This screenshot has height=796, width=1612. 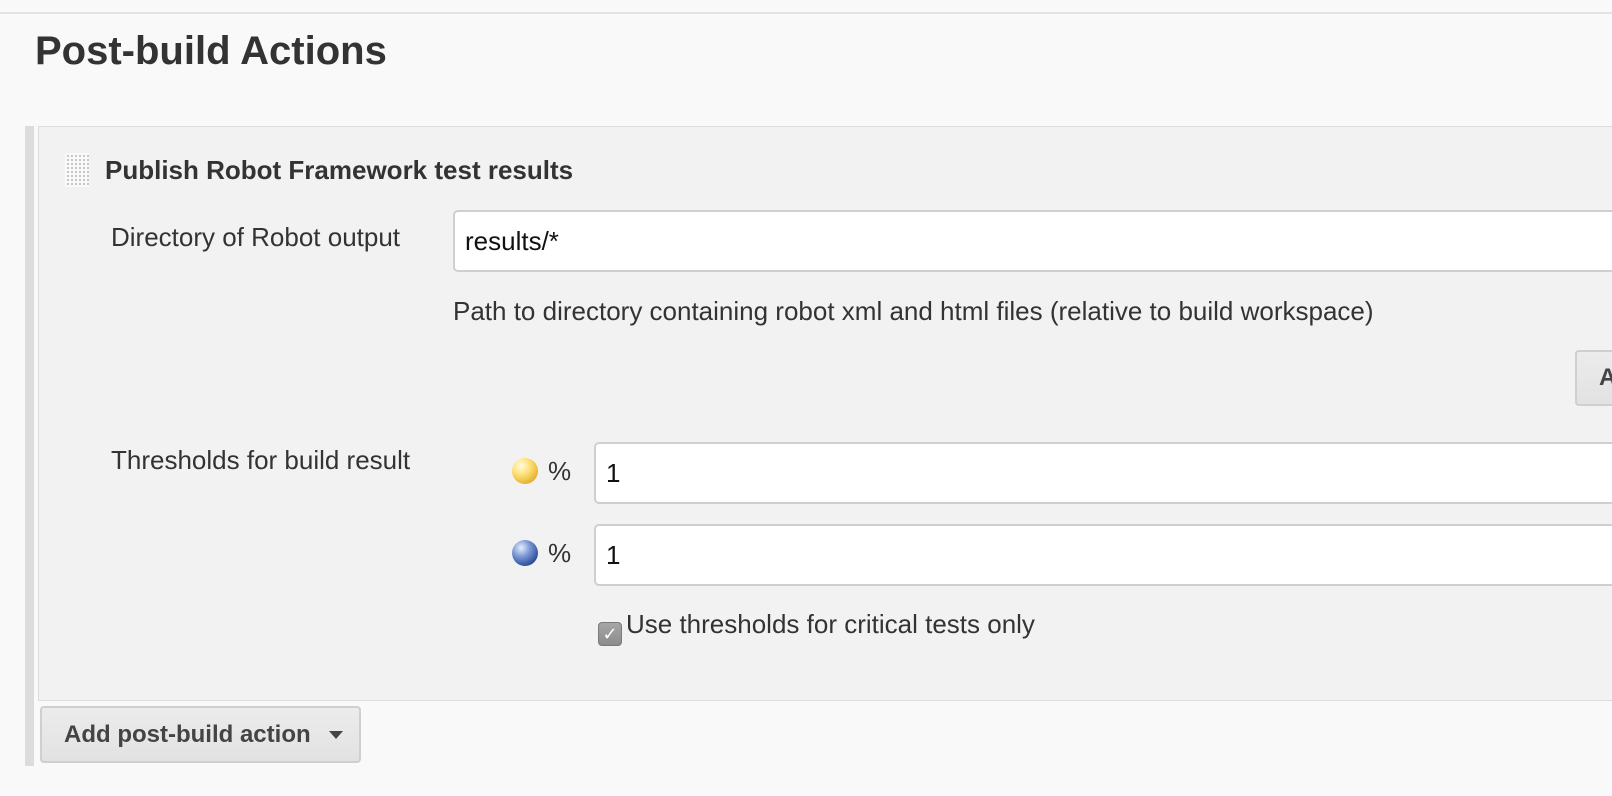 I want to click on advanced-button-label: A, so click(x=1605, y=377).